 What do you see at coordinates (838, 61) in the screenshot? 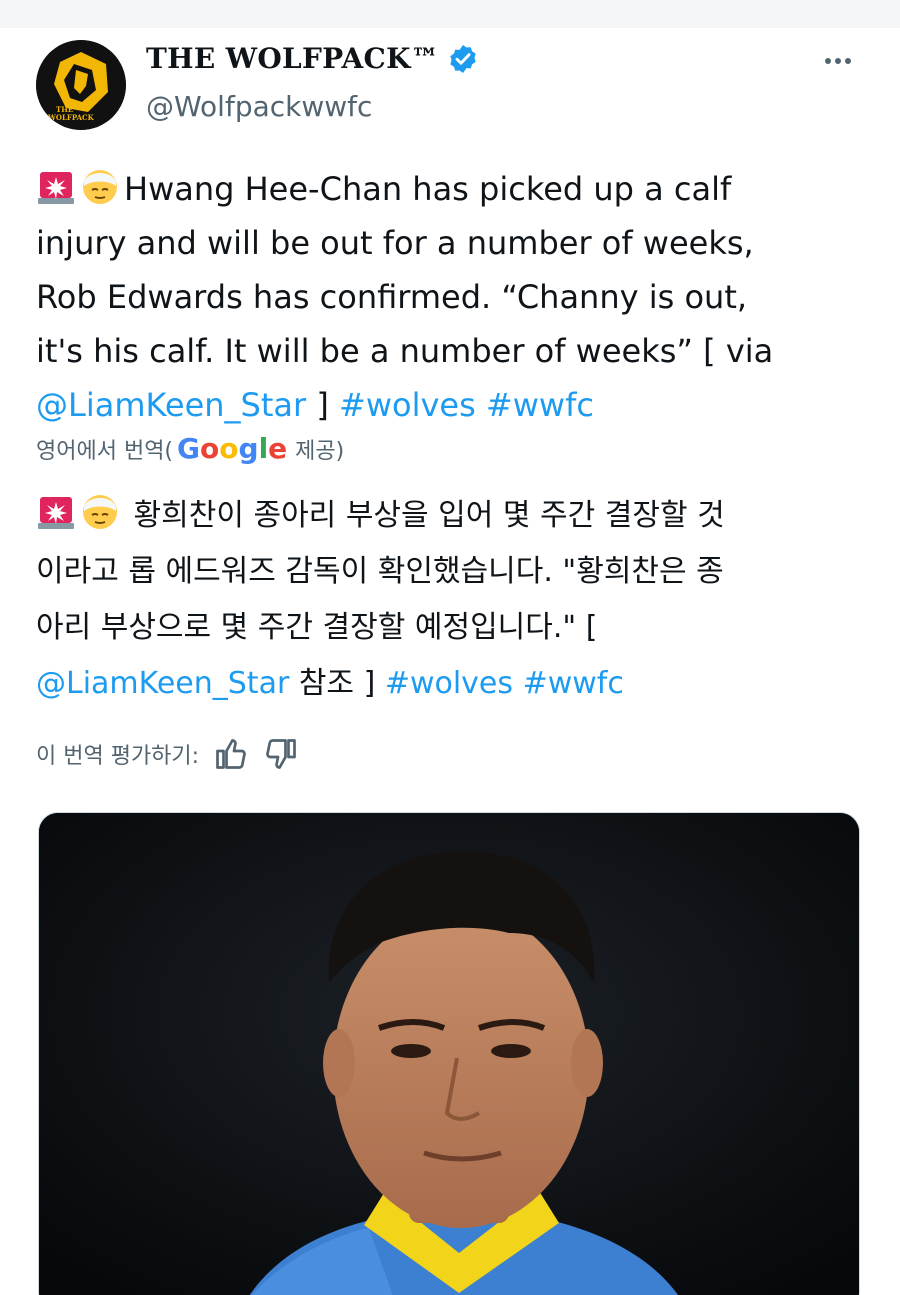
I see `more-options-button` at bounding box center [838, 61].